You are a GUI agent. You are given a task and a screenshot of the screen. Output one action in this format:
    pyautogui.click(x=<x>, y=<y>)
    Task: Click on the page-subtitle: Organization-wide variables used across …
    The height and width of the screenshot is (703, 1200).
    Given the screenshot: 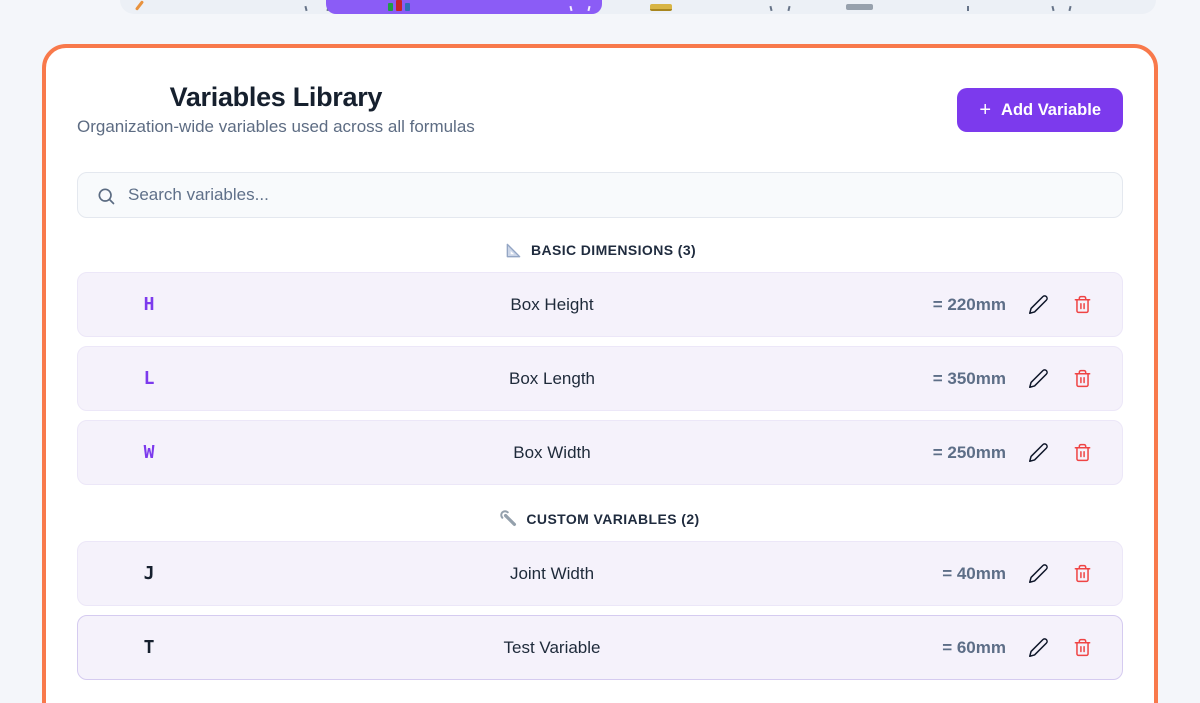 What is the action you would take?
    pyautogui.click(x=276, y=126)
    